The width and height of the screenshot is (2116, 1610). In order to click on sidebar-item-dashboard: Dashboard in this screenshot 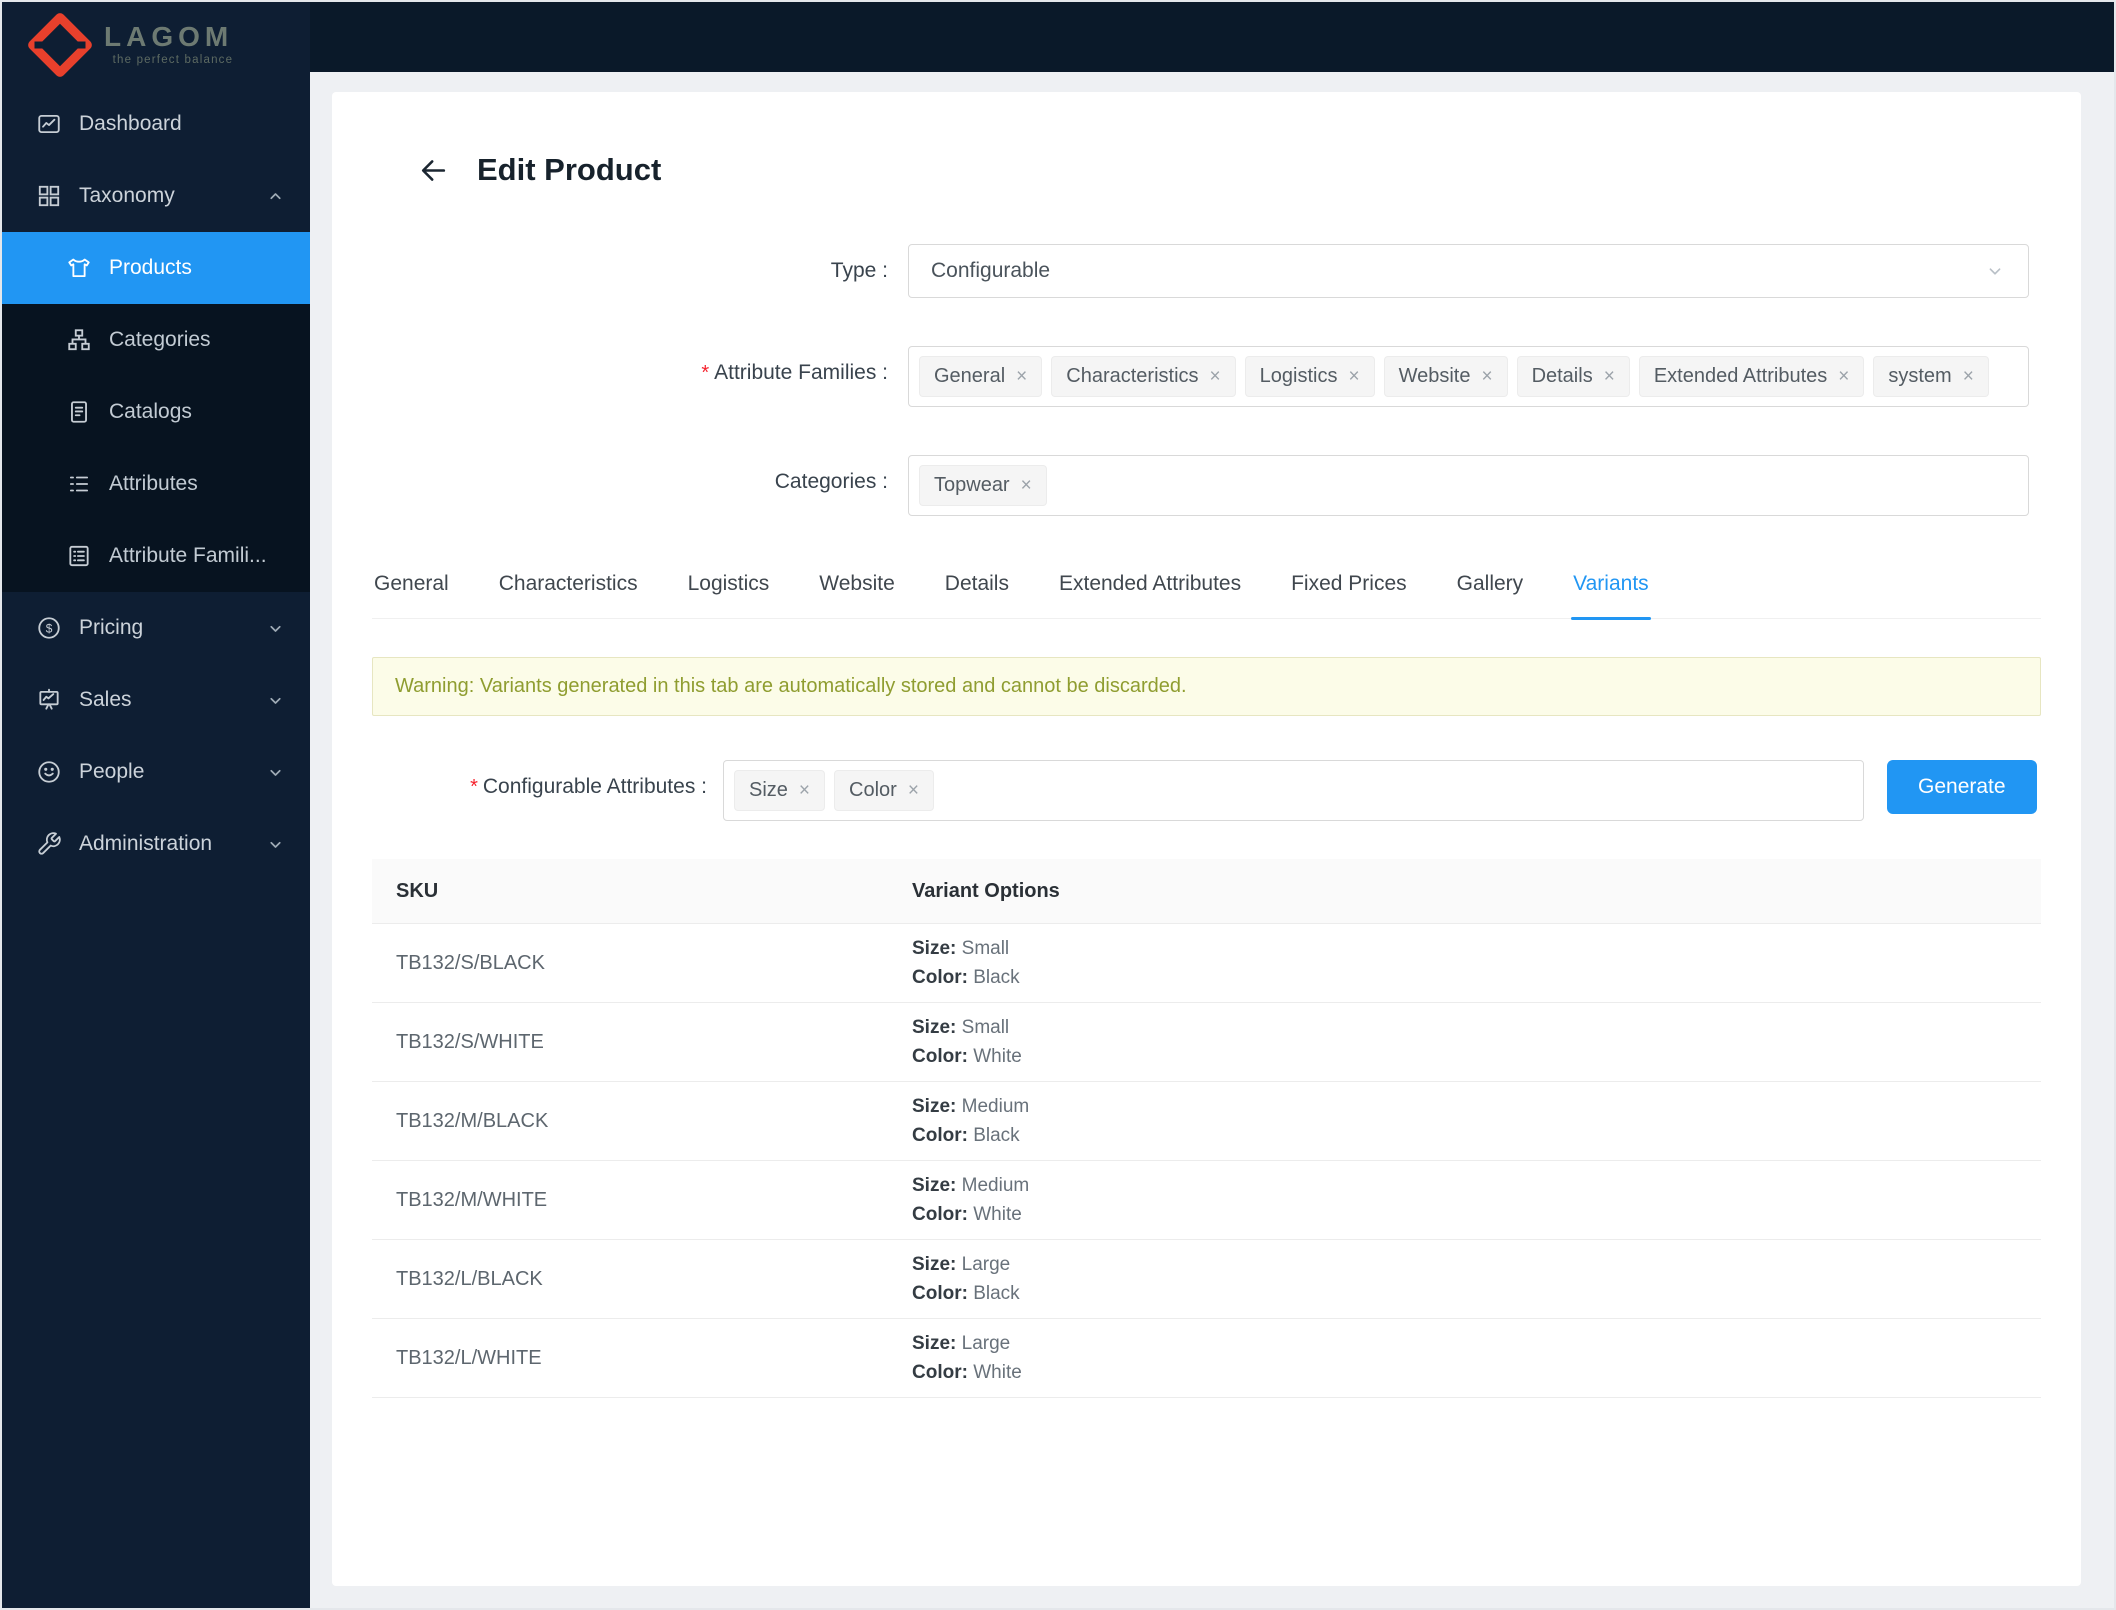, I will do `click(156, 124)`.